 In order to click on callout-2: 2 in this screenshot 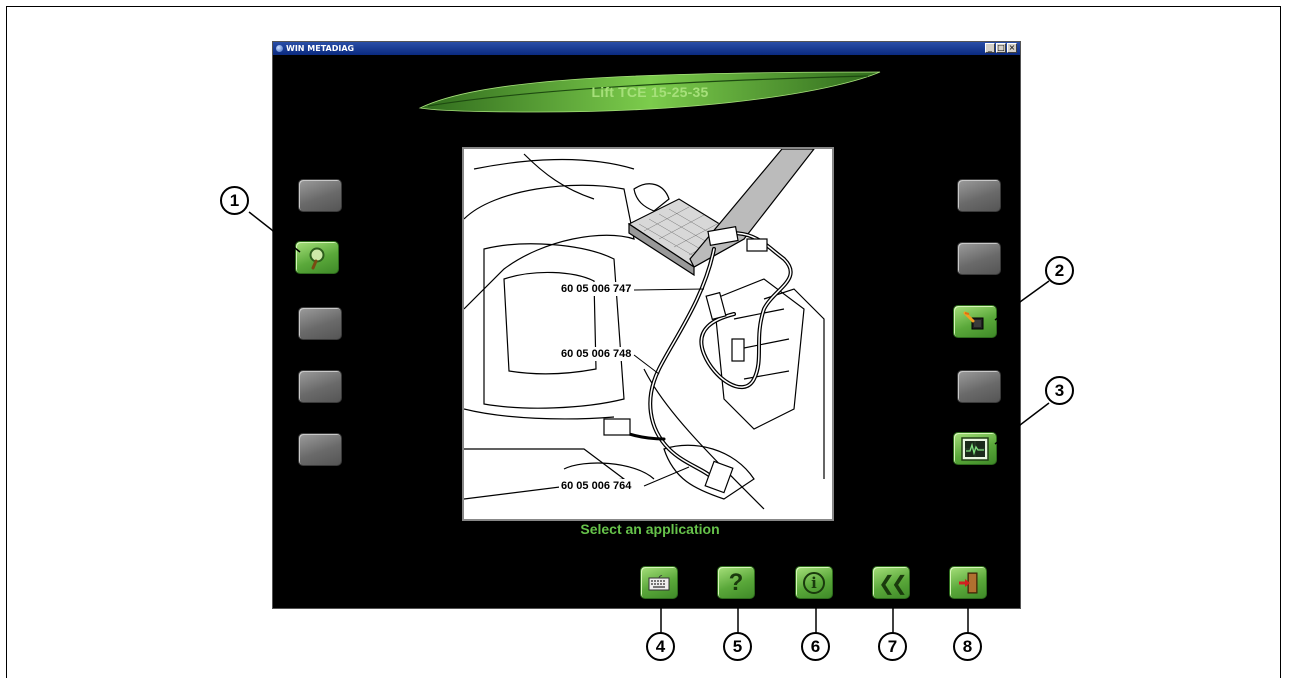, I will do `click(1059, 270)`.